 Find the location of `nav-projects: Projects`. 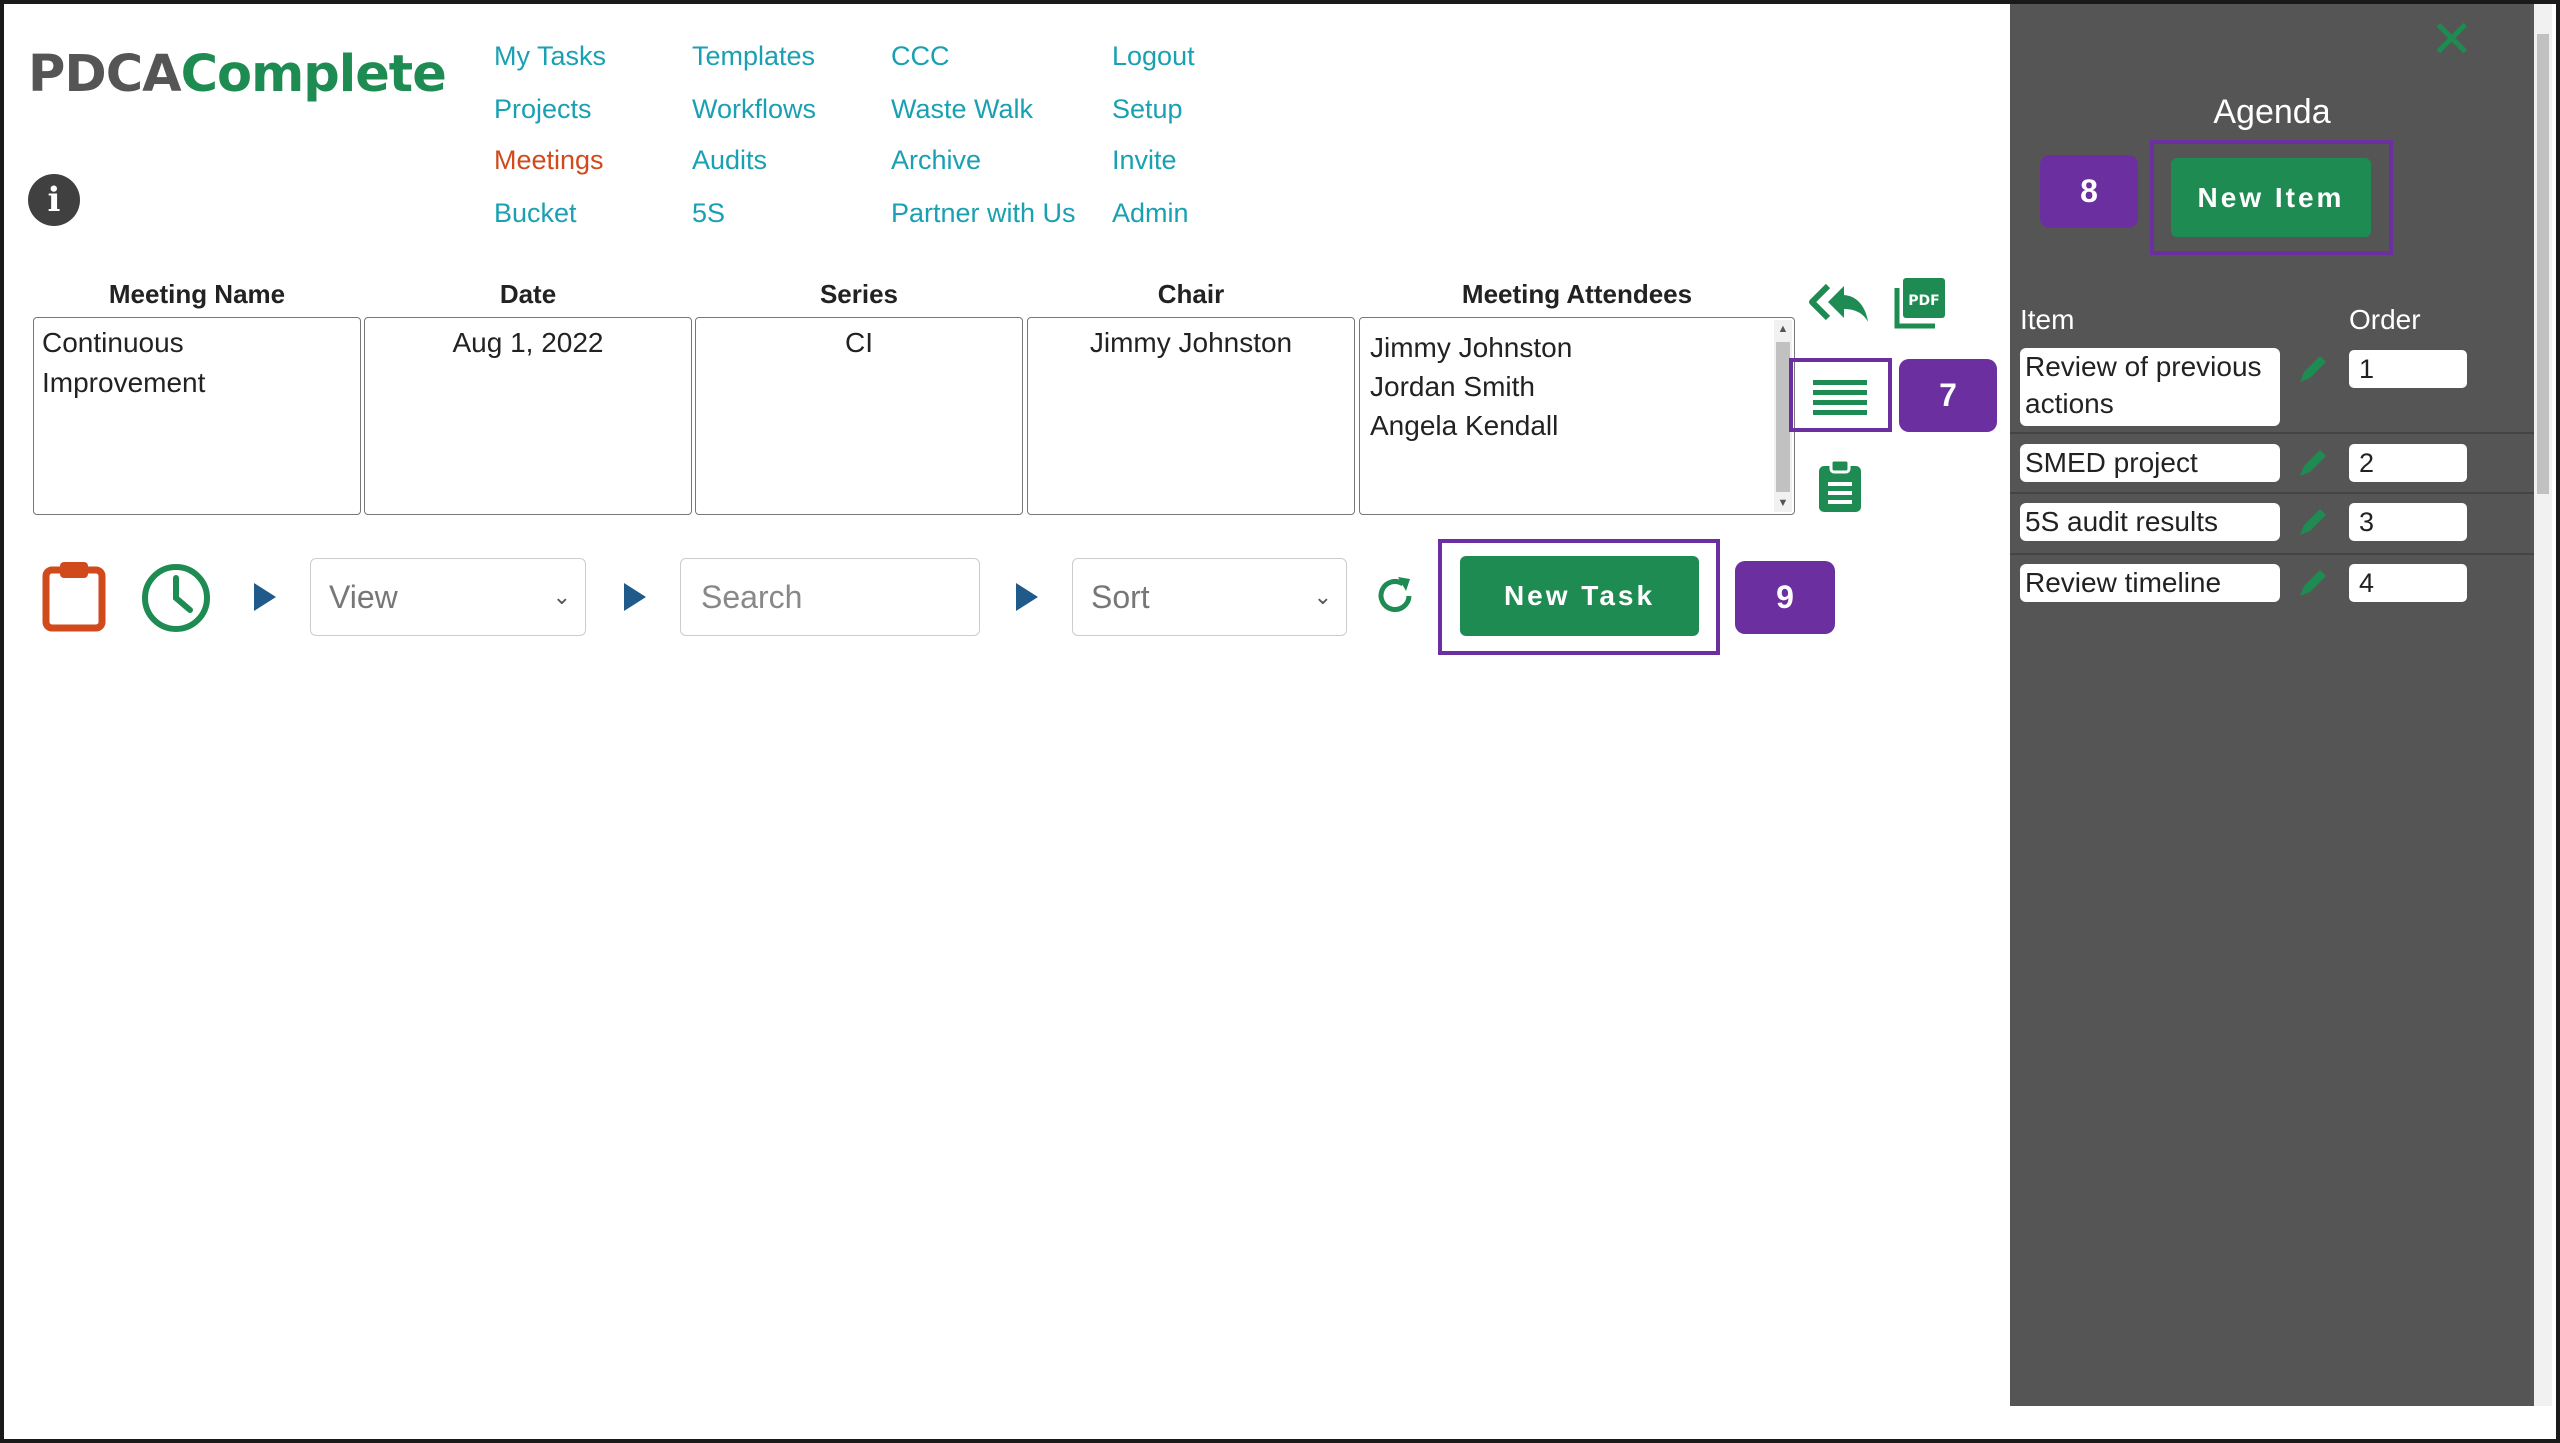

nav-projects: Projects is located at coordinates (543, 109).